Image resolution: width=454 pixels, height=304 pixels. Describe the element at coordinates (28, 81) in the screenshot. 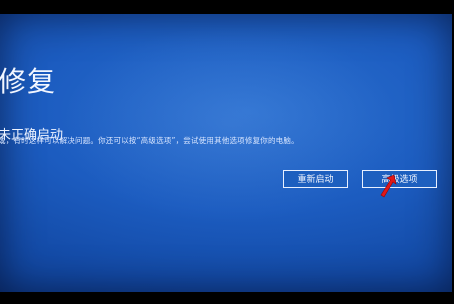

I see `page-title: 修复` at that location.